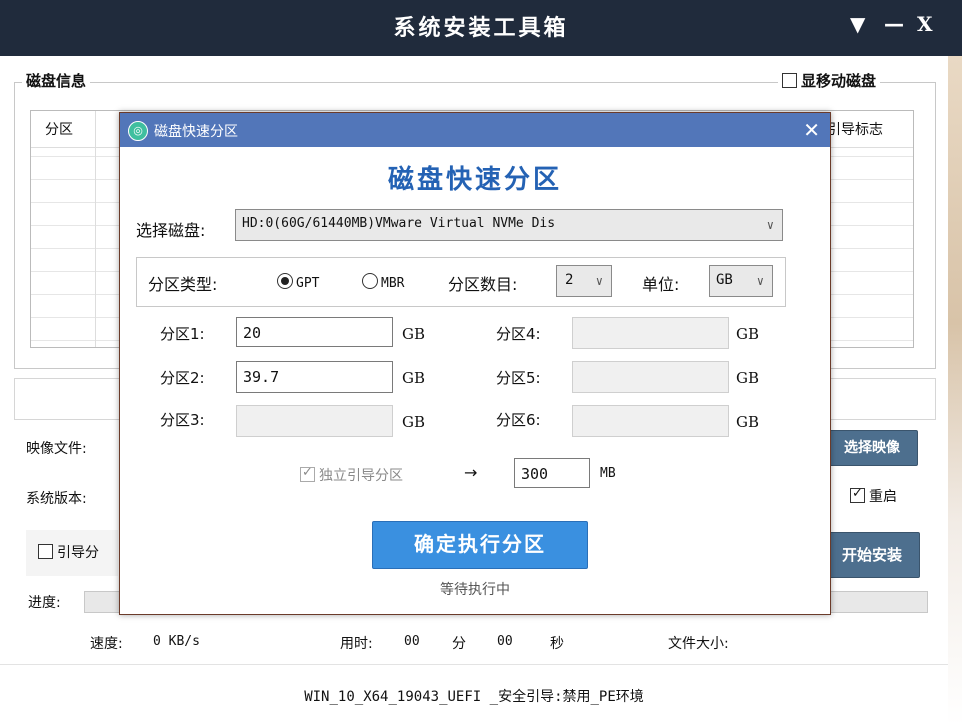  What do you see at coordinates (285, 281) in the screenshot?
I see `gpt-radio-dot` at bounding box center [285, 281].